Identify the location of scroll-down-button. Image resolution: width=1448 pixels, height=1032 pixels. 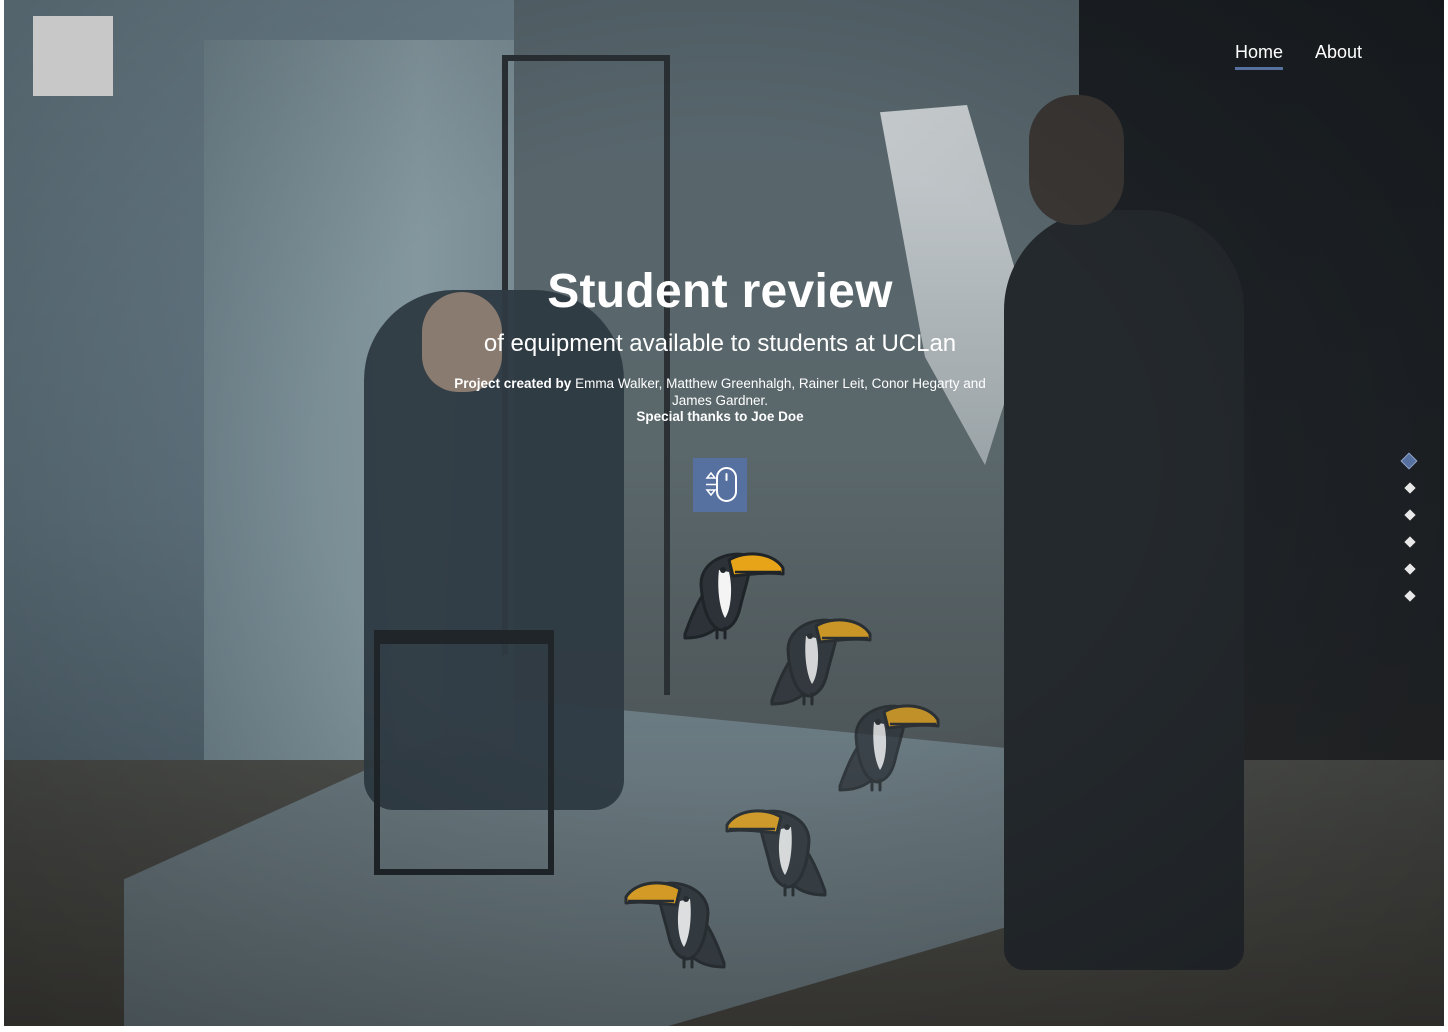
(720, 485).